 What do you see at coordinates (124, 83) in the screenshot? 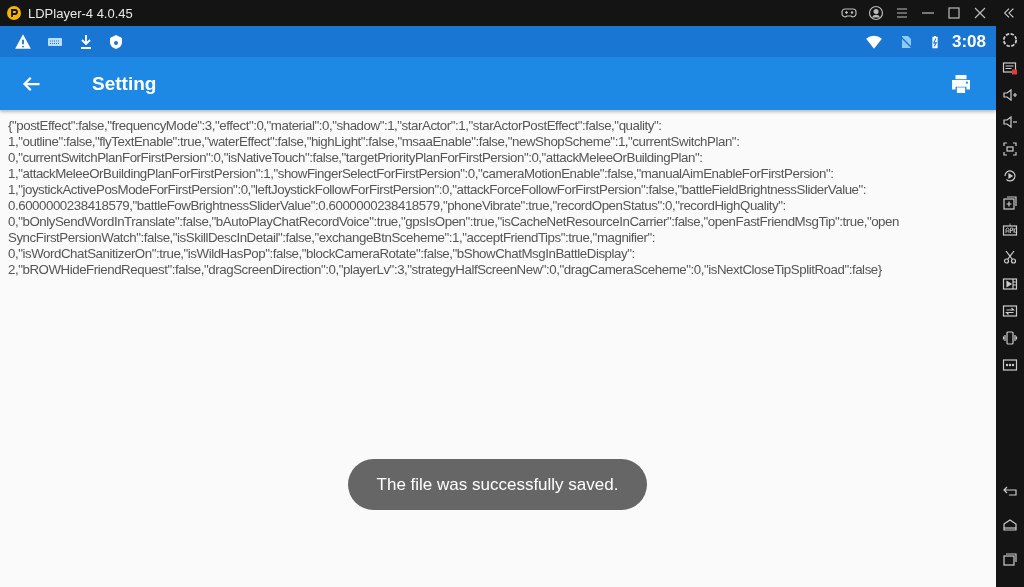
I see `app-bar-title: Setting` at bounding box center [124, 83].